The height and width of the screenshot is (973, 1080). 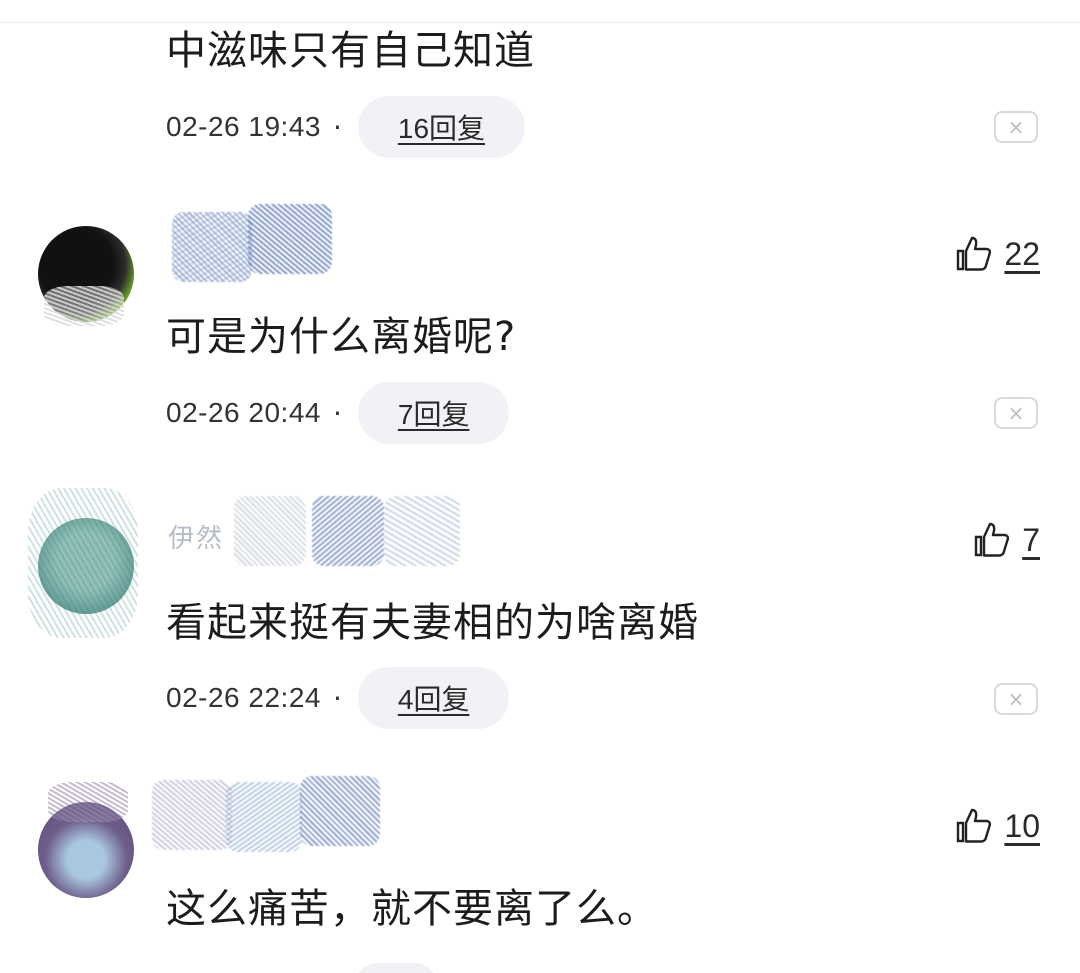 What do you see at coordinates (412, 909) in the screenshot?
I see `comment-text: 这么痛苦，就不要离了么。` at bounding box center [412, 909].